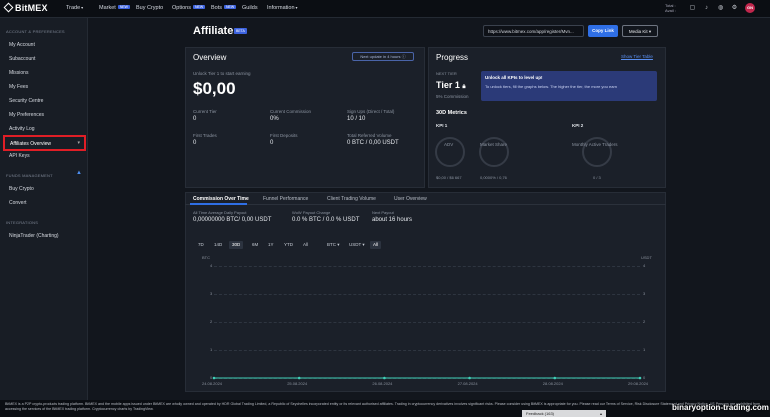 This screenshot has height=417, width=770. I want to click on next-tier-commission: 5% Commission, so click(452, 96).